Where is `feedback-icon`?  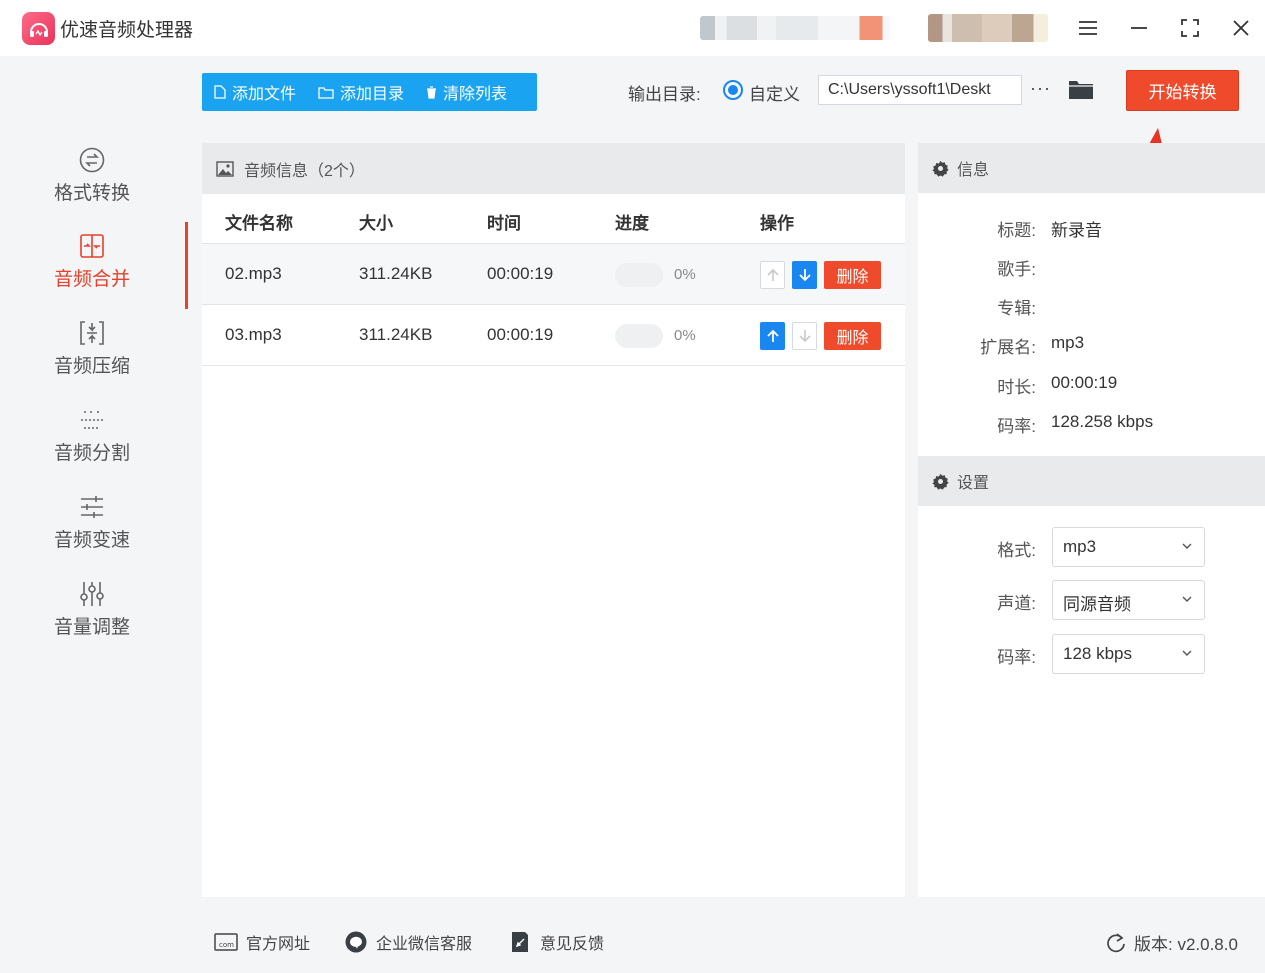
feedback-icon is located at coordinates (520, 942).